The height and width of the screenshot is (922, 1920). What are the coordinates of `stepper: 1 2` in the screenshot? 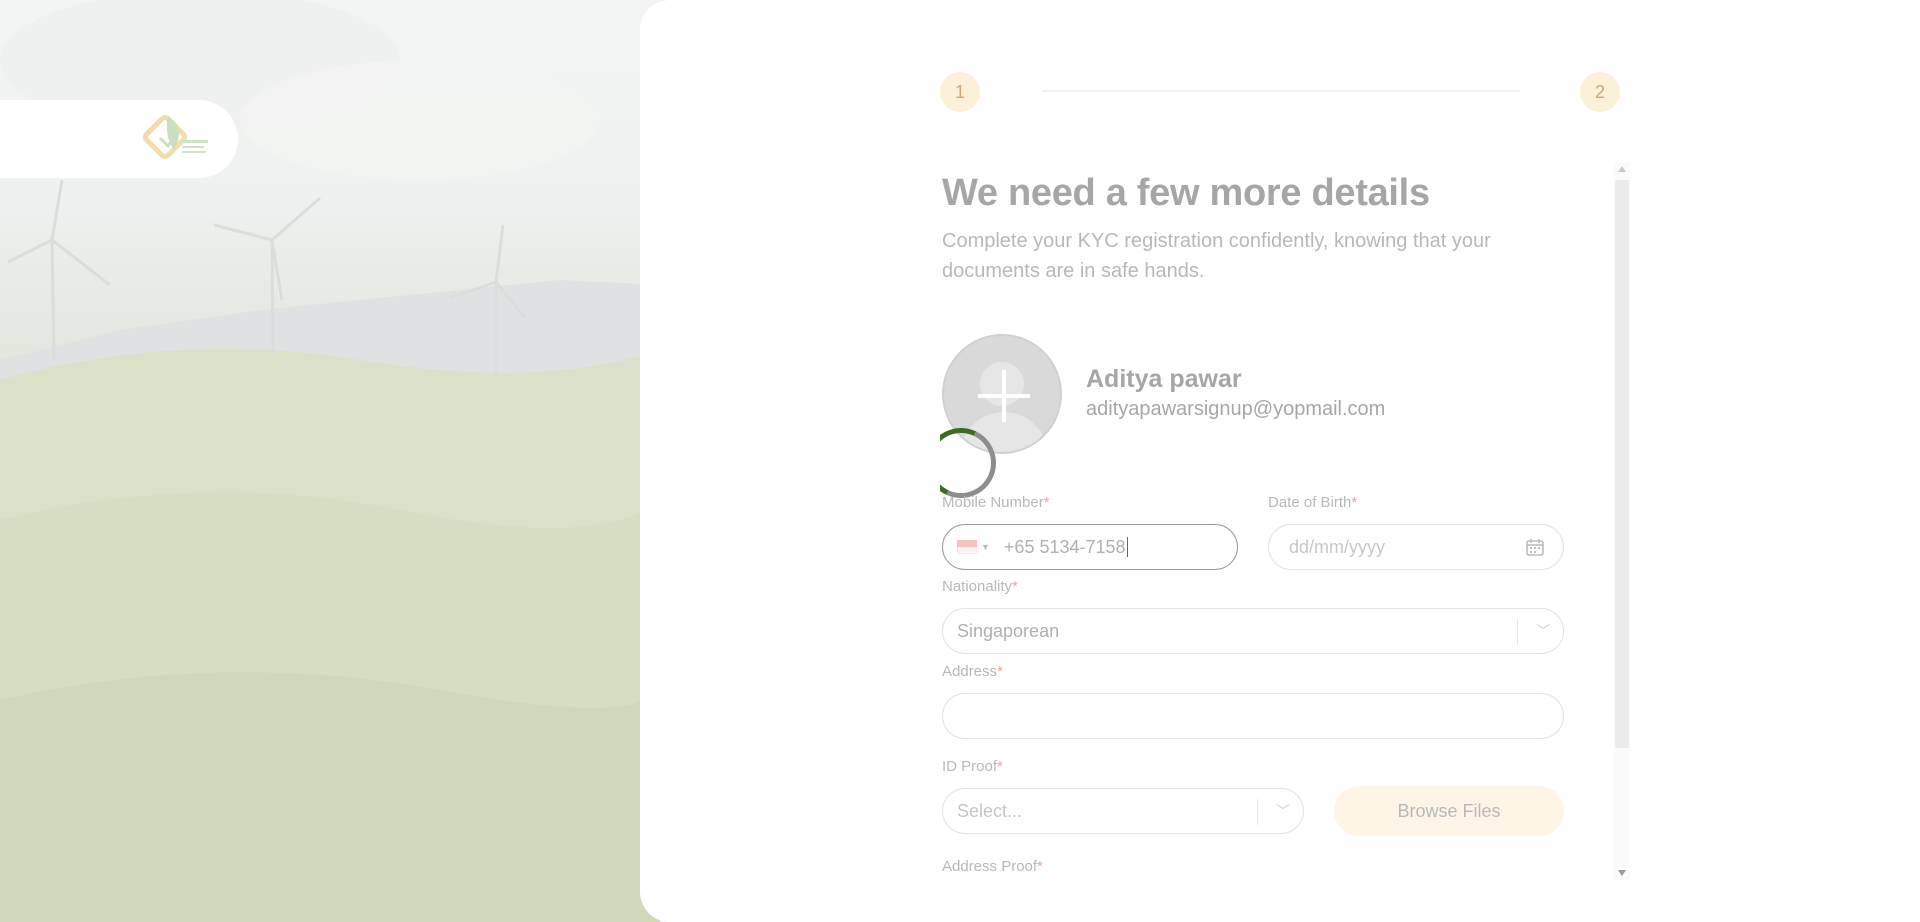 It's located at (1280, 92).